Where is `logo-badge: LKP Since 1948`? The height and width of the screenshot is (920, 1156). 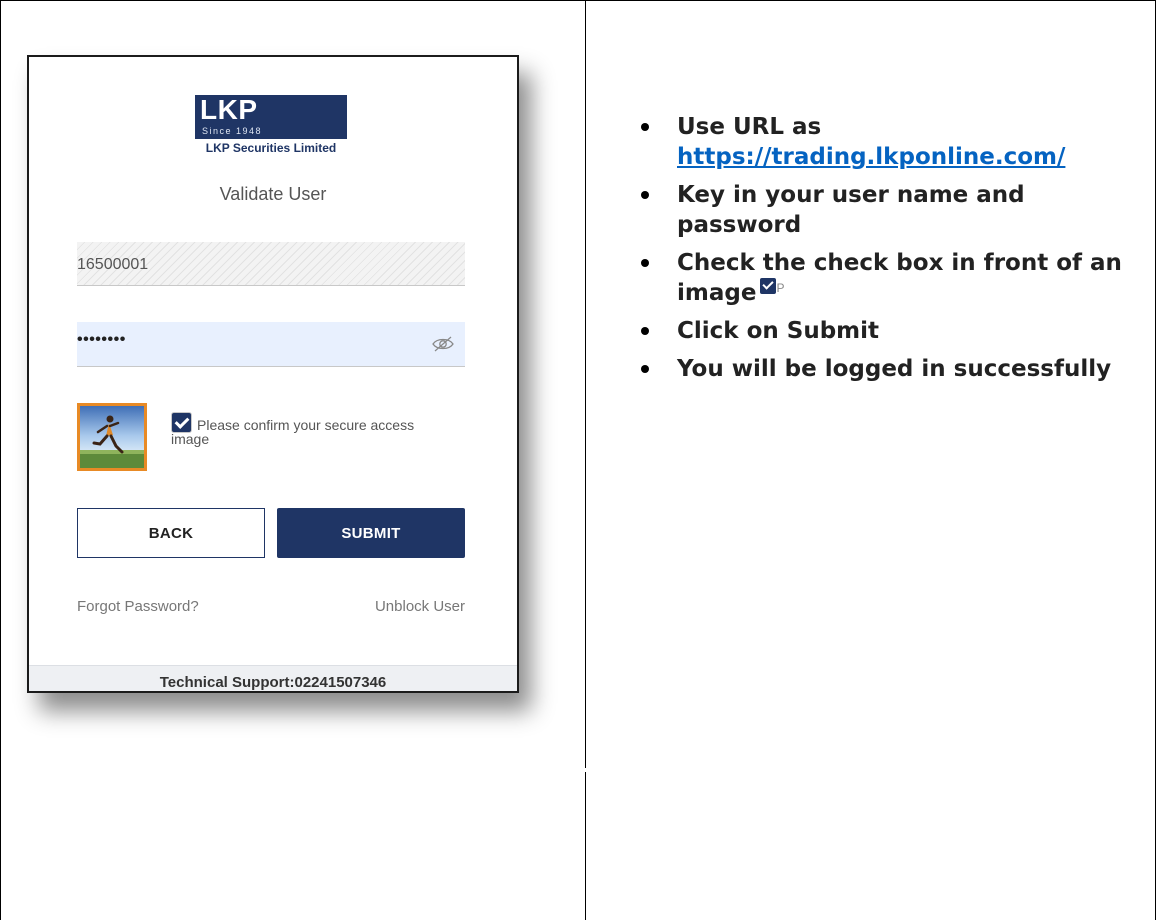 logo-badge: LKP Since 1948 is located at coordinates (271, 116).